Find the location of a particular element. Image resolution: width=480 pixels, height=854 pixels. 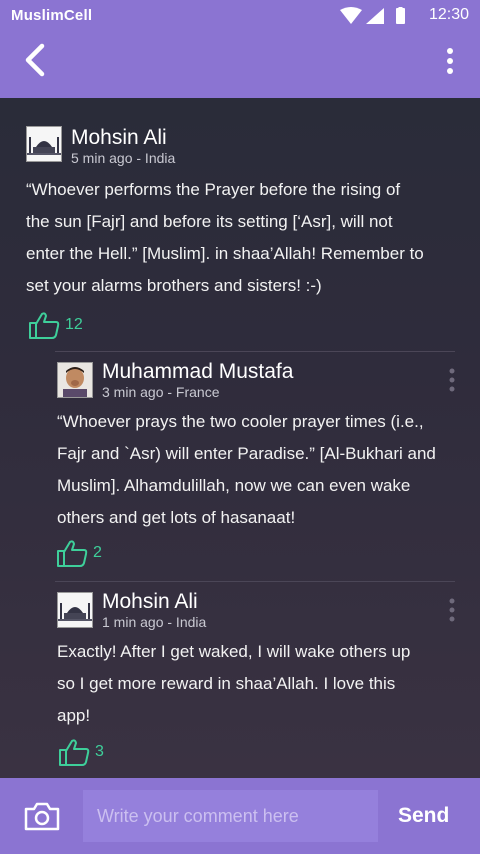

like-button: 2 is located at coordinates (79, 553).